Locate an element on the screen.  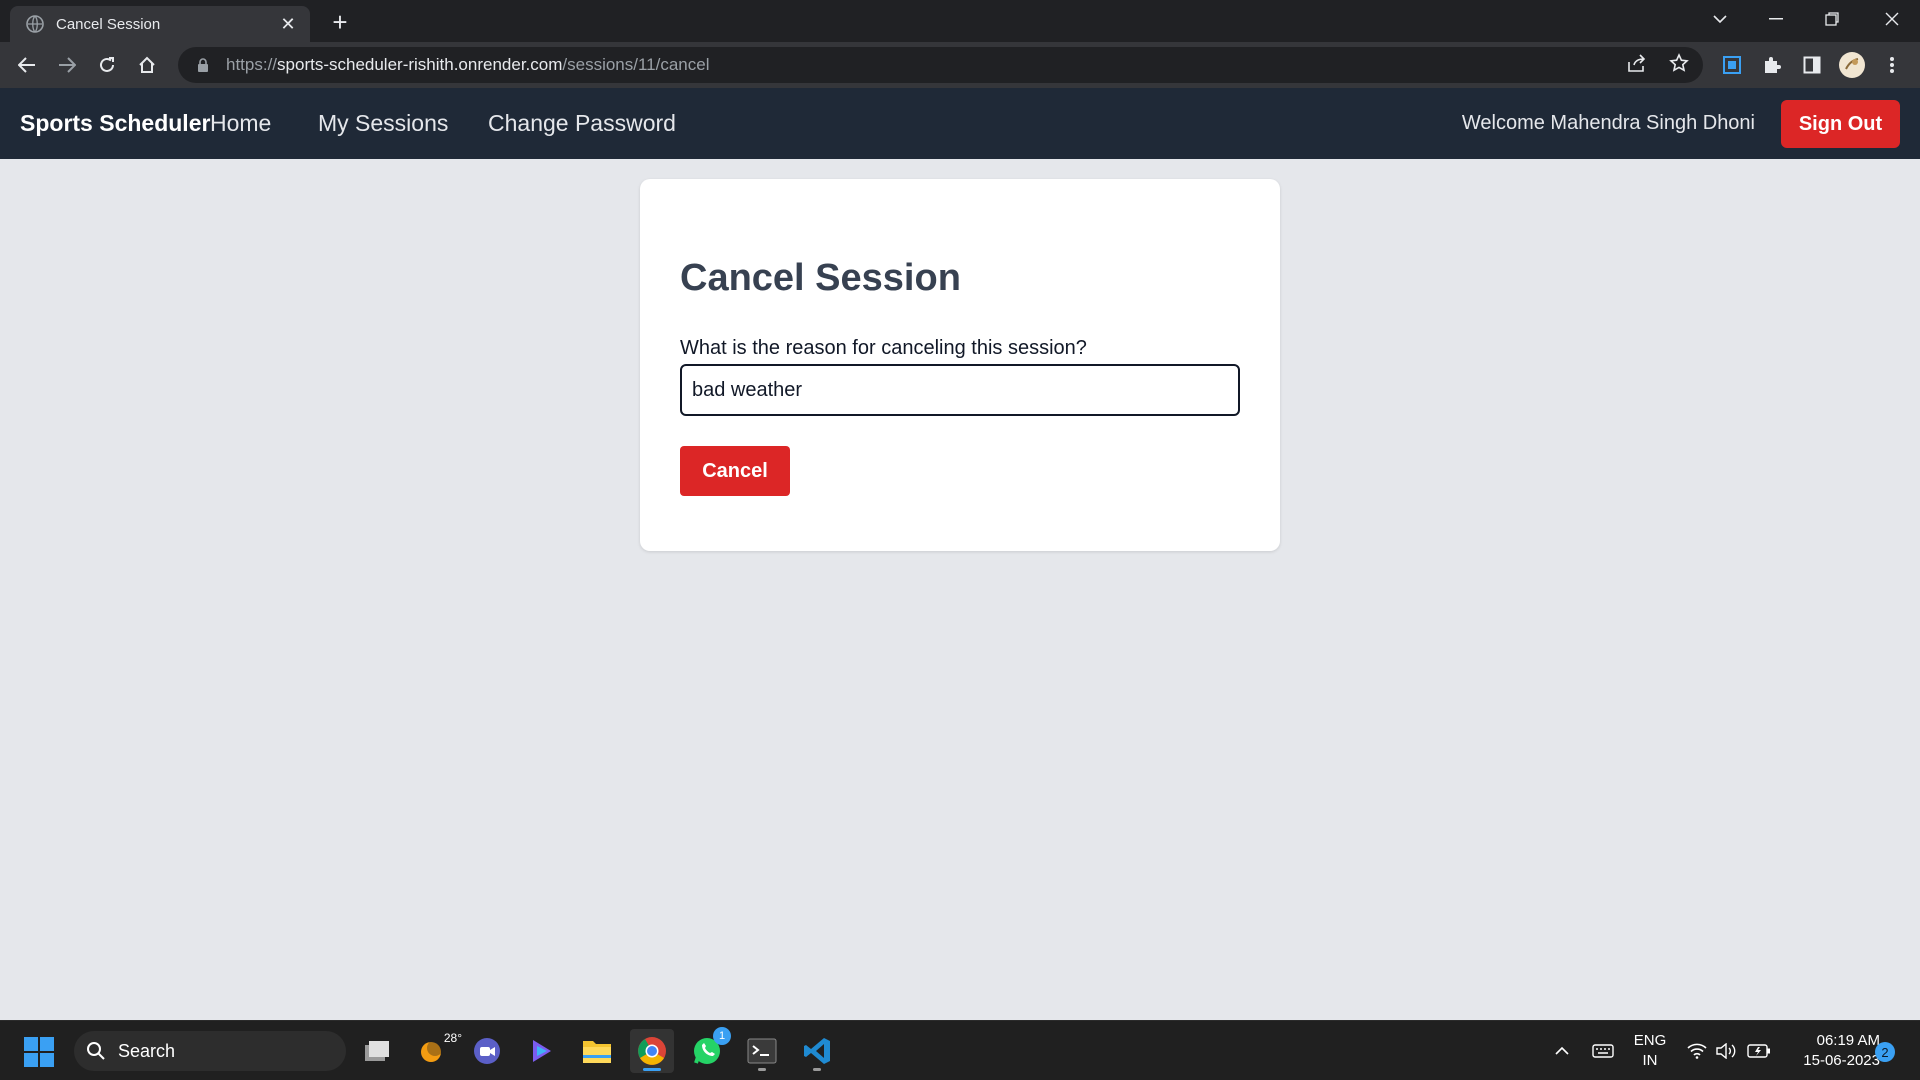
extensions-puzzle-icon is located at coordinates (1772, 65).